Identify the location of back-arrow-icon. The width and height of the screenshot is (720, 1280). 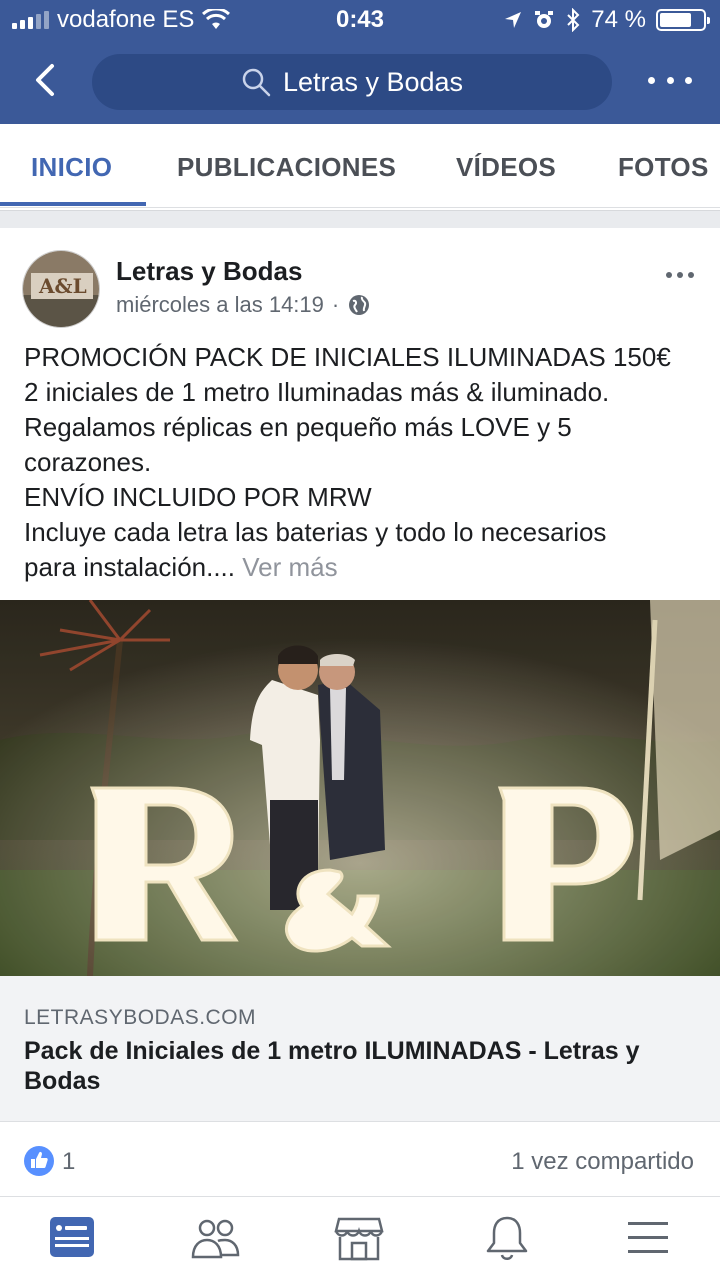
(46, 80).